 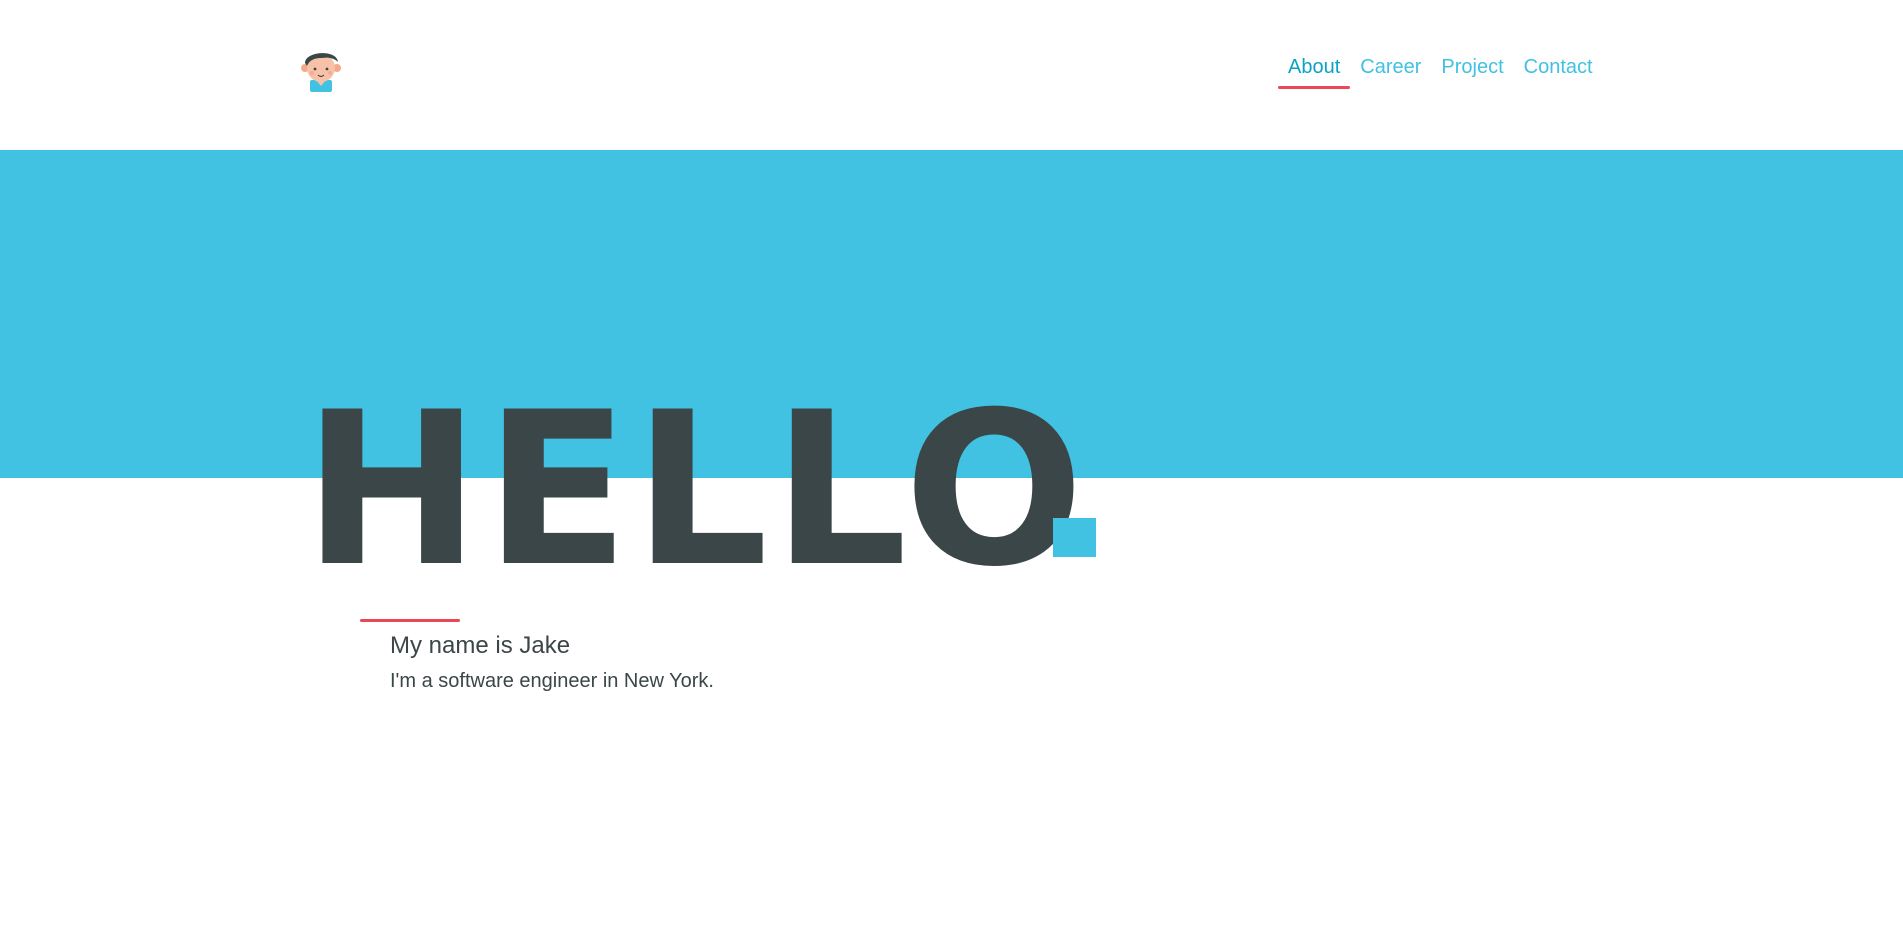 I want to click on nav-contact: Contact, so click(x=1558, y=70).